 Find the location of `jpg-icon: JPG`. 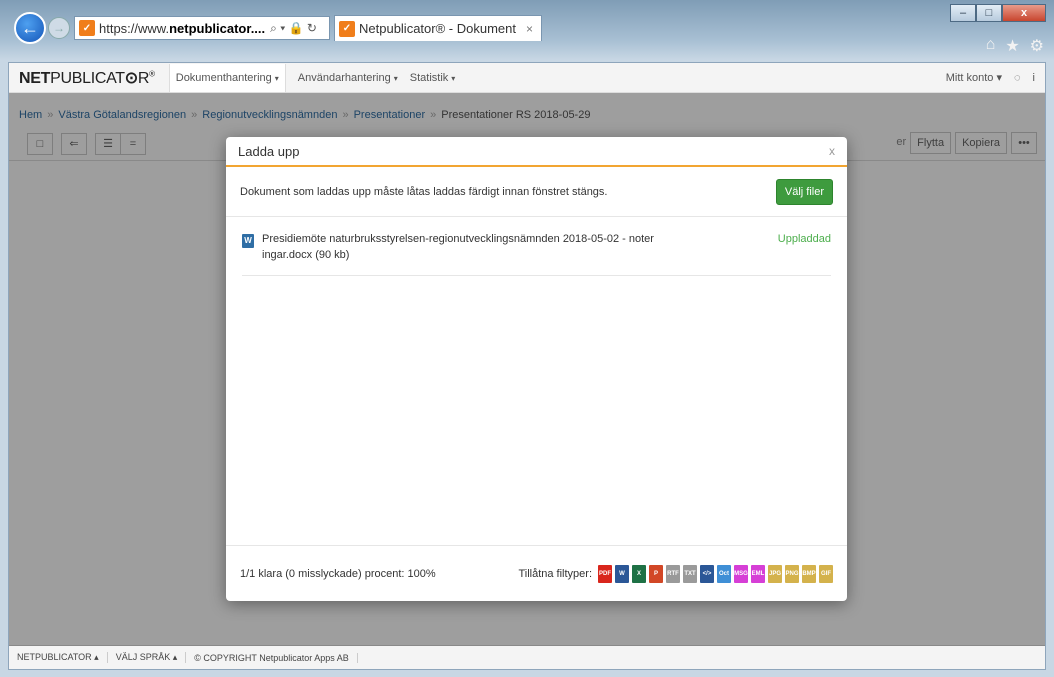

jpg-icon: JPG is located at coordinates (775, 573).